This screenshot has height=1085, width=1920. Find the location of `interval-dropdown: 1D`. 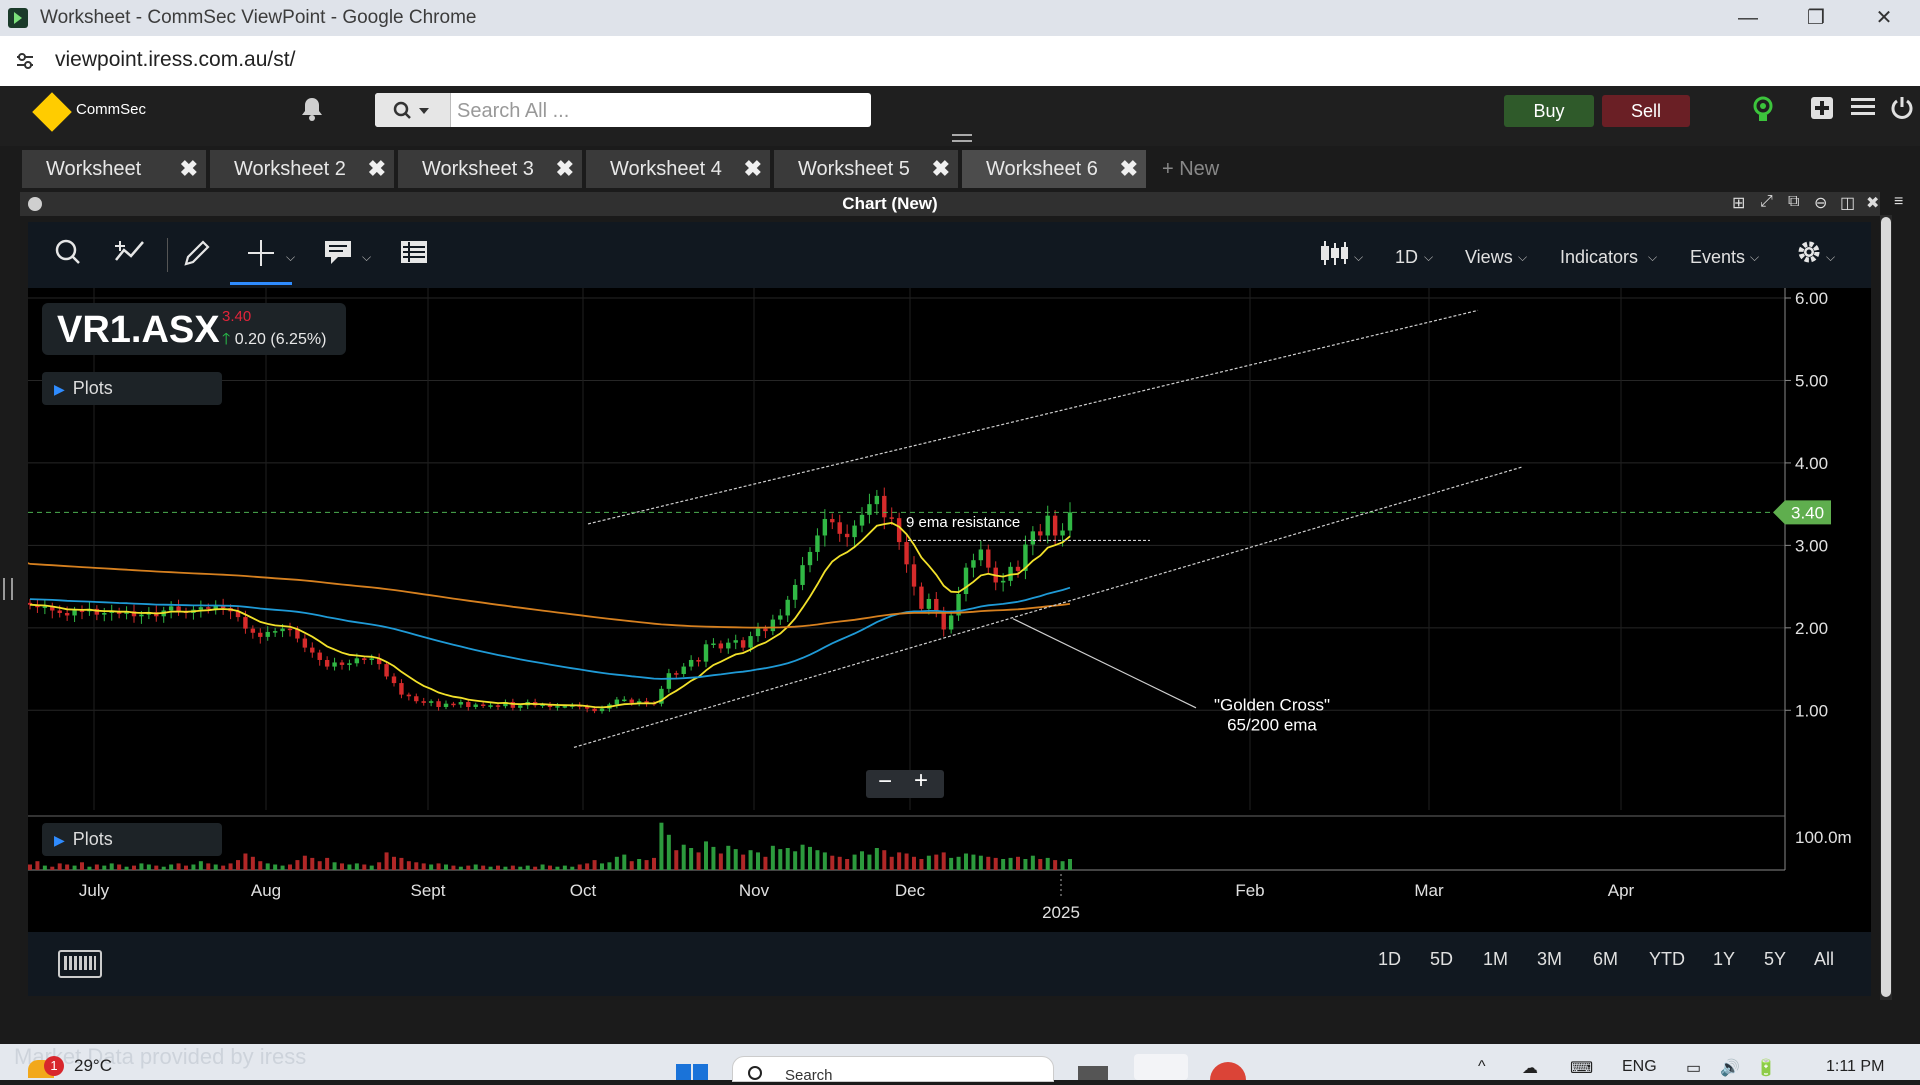

interval-dropdown: 1D is located at coordinates (1406, 257).